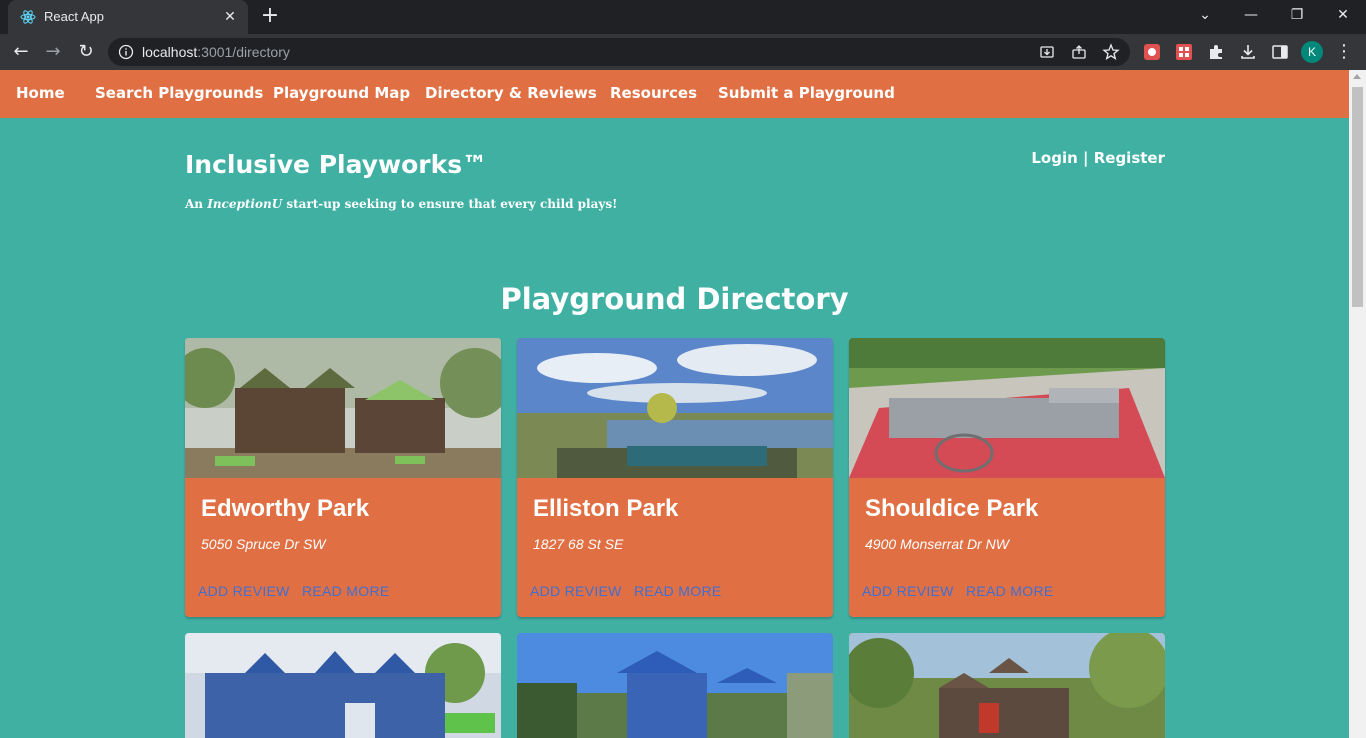  Describe the element at coordinates (1357, 404) in the screenshot. I see `page-scrollbar` at that location.